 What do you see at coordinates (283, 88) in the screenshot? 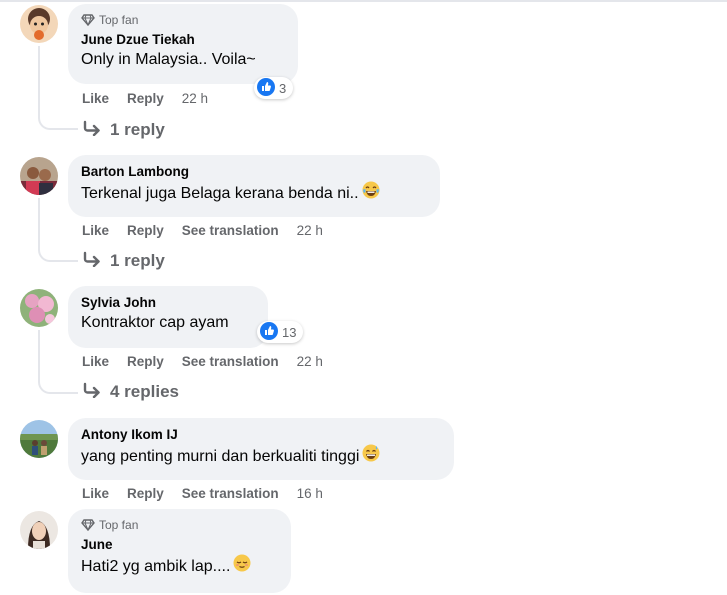
I see `reaction-count: 3` at bounding box center [283, 88].